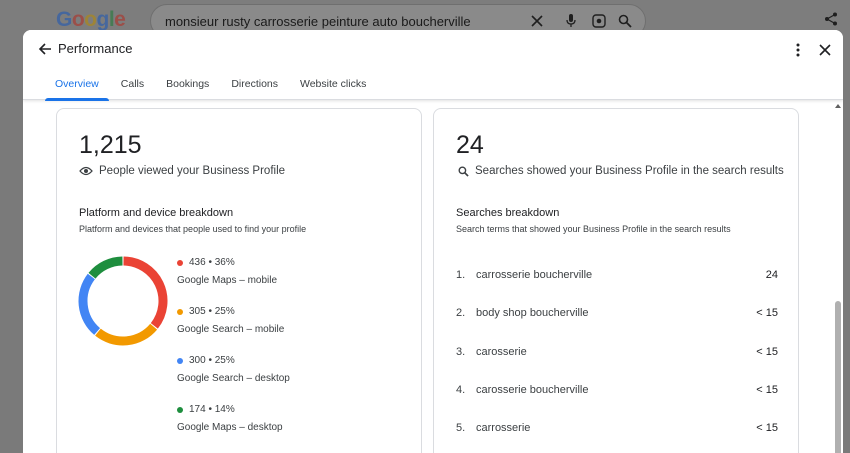 The height and width of the screenshot is (453, 850). I want to click on row-term: body shop boucherville, so click(532, 313).